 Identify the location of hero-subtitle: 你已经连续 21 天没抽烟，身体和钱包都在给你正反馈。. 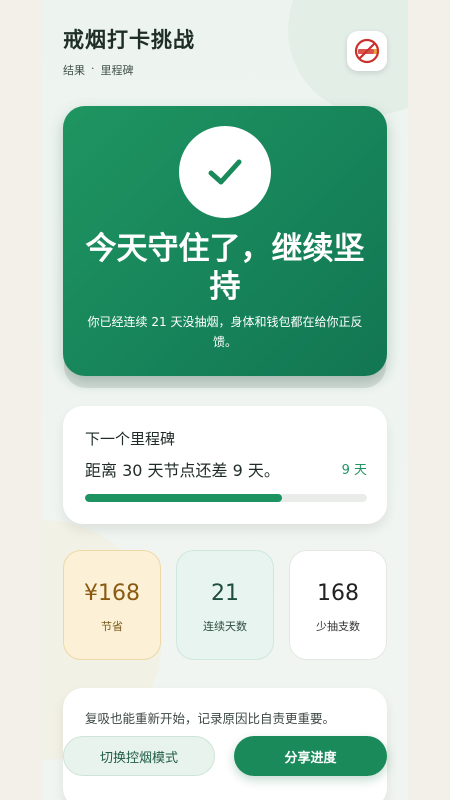
(225, 332).